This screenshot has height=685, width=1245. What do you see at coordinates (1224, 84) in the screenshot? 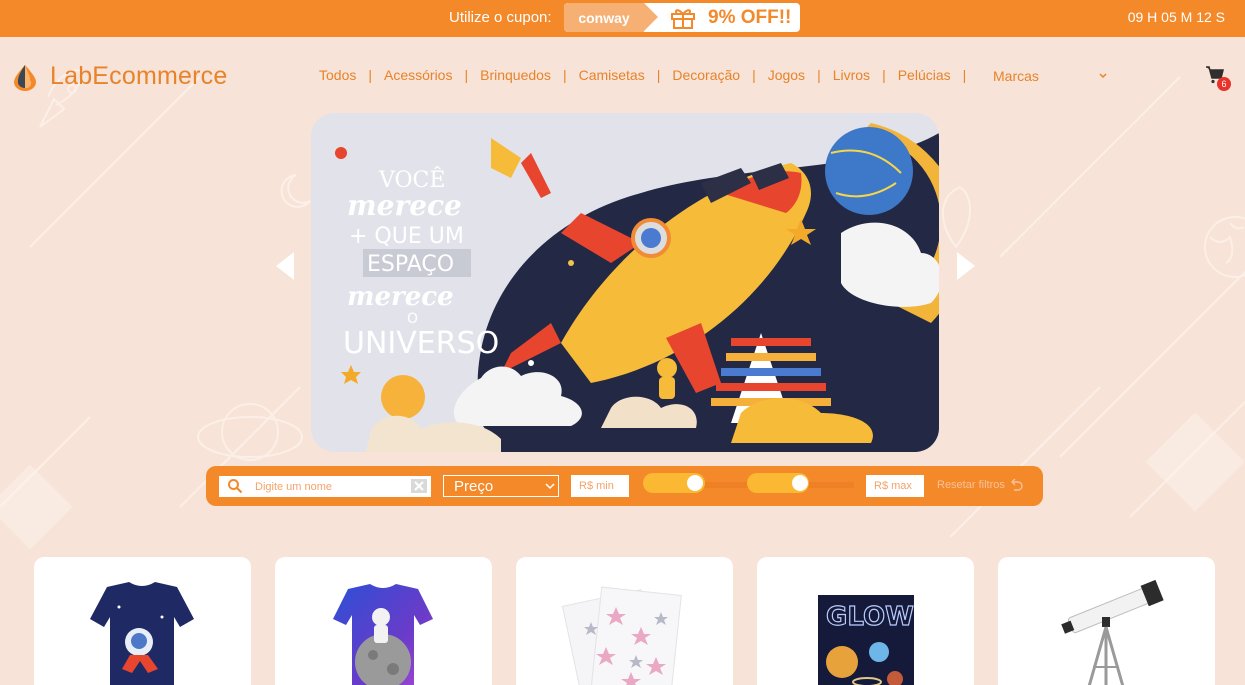
I see `cart-count-badge: 6` at bounding box center [1224, 84].